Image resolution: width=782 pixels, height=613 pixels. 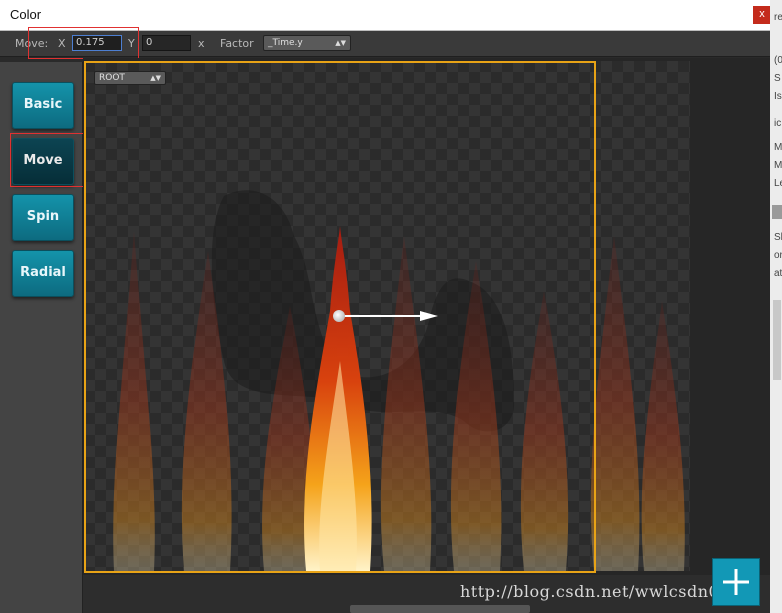 What do you see at coordinates (43, 273) in the screenshot?
I see `mode-button-radial: Radial` at bounding box center [43, 273].